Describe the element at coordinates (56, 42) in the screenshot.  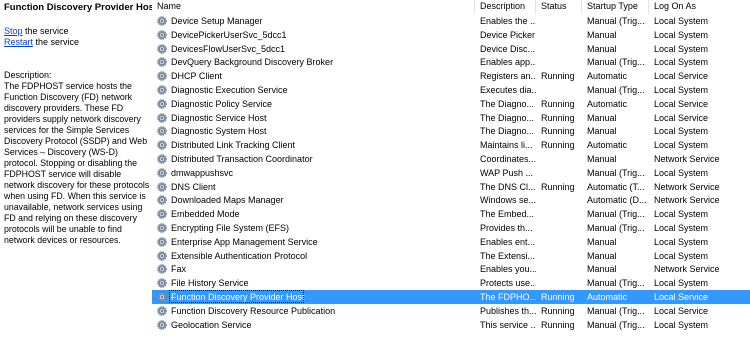
I see `restart-action-text: the service` at that location.